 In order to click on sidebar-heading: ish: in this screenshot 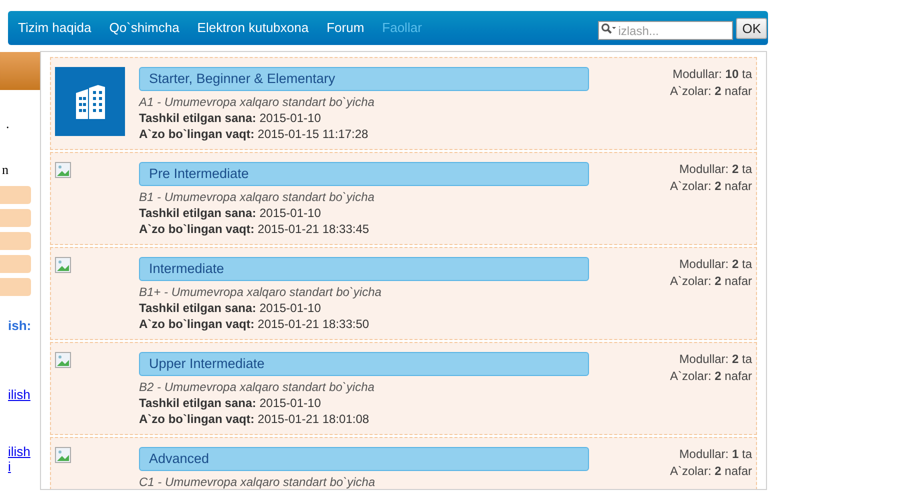, I will do `click(19, 325)`.